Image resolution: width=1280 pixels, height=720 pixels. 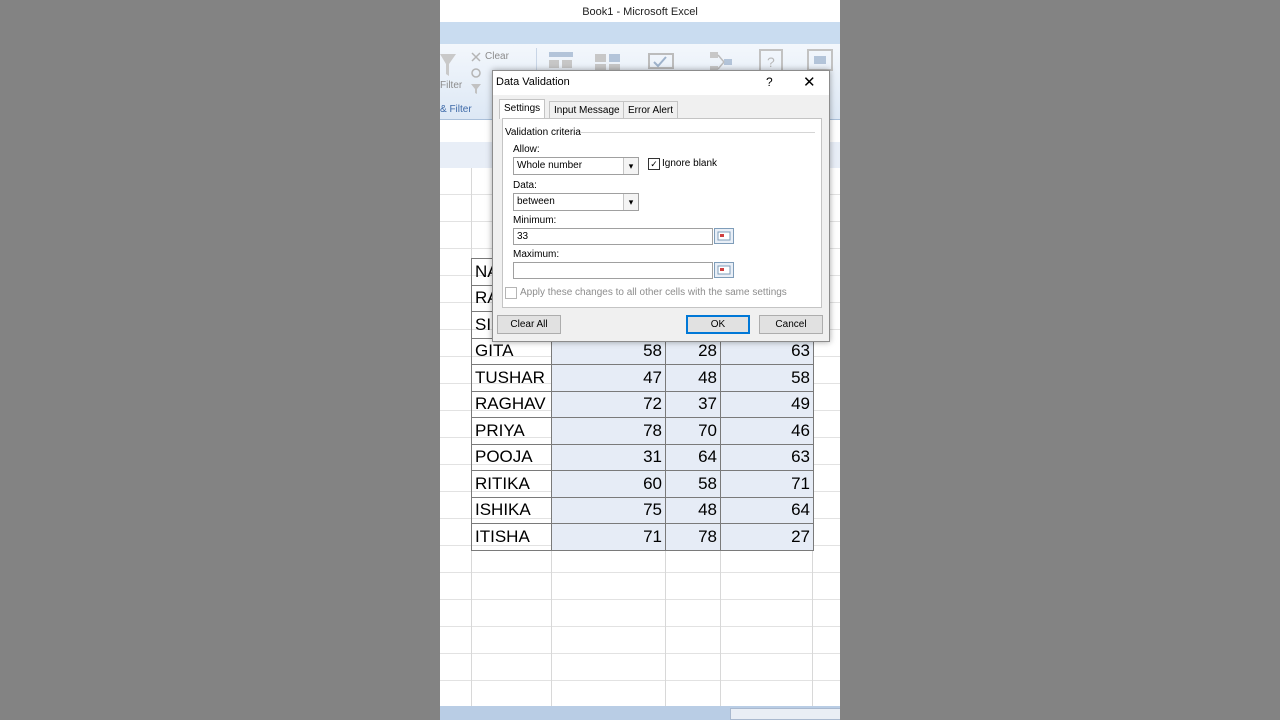 I want to click on cell-name: POOJA, so click(x=511, y=457).